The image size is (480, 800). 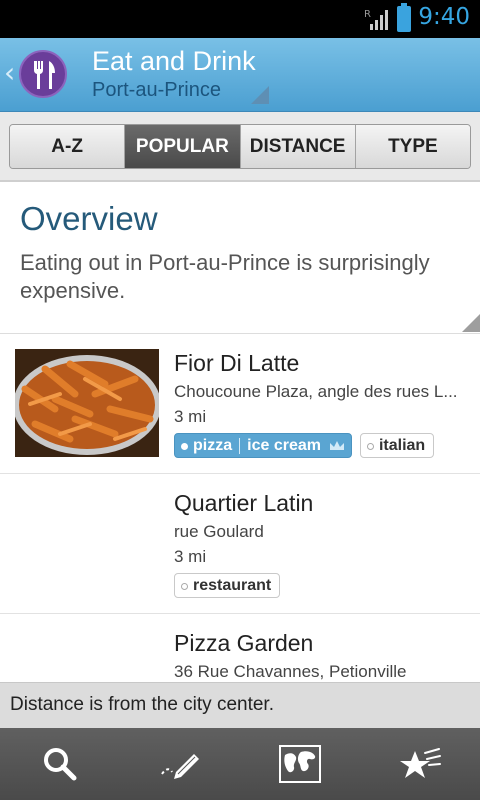 What do you see at coordinates (240, 19) in the screenshot?
I see `status-bar: R 9:40` at bounding box center [240, 19].